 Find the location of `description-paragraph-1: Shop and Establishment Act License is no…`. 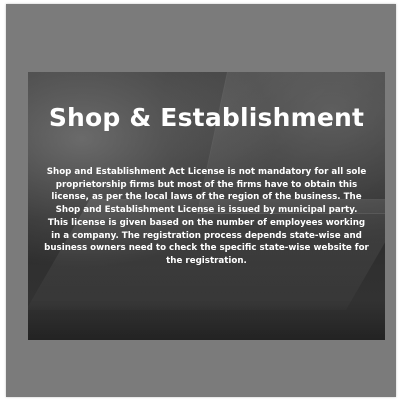

description-paragraph-1: Shop and Establishment Act License is no… is located at coordinates (206, 191).